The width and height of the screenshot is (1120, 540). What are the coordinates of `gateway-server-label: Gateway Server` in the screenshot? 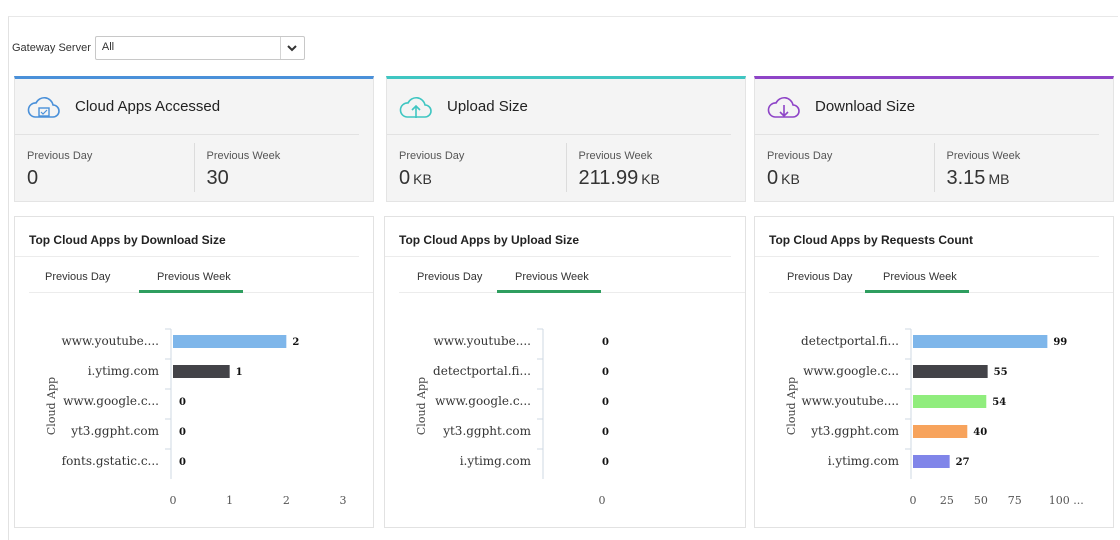 It's located at (51, 48).